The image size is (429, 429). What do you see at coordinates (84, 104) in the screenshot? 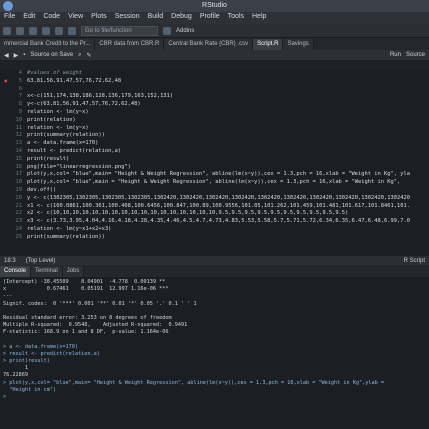
I see `code-text: y<-c(63,81,56,91,47,57,76,72,62,48)` at bounding box center [84, 104].